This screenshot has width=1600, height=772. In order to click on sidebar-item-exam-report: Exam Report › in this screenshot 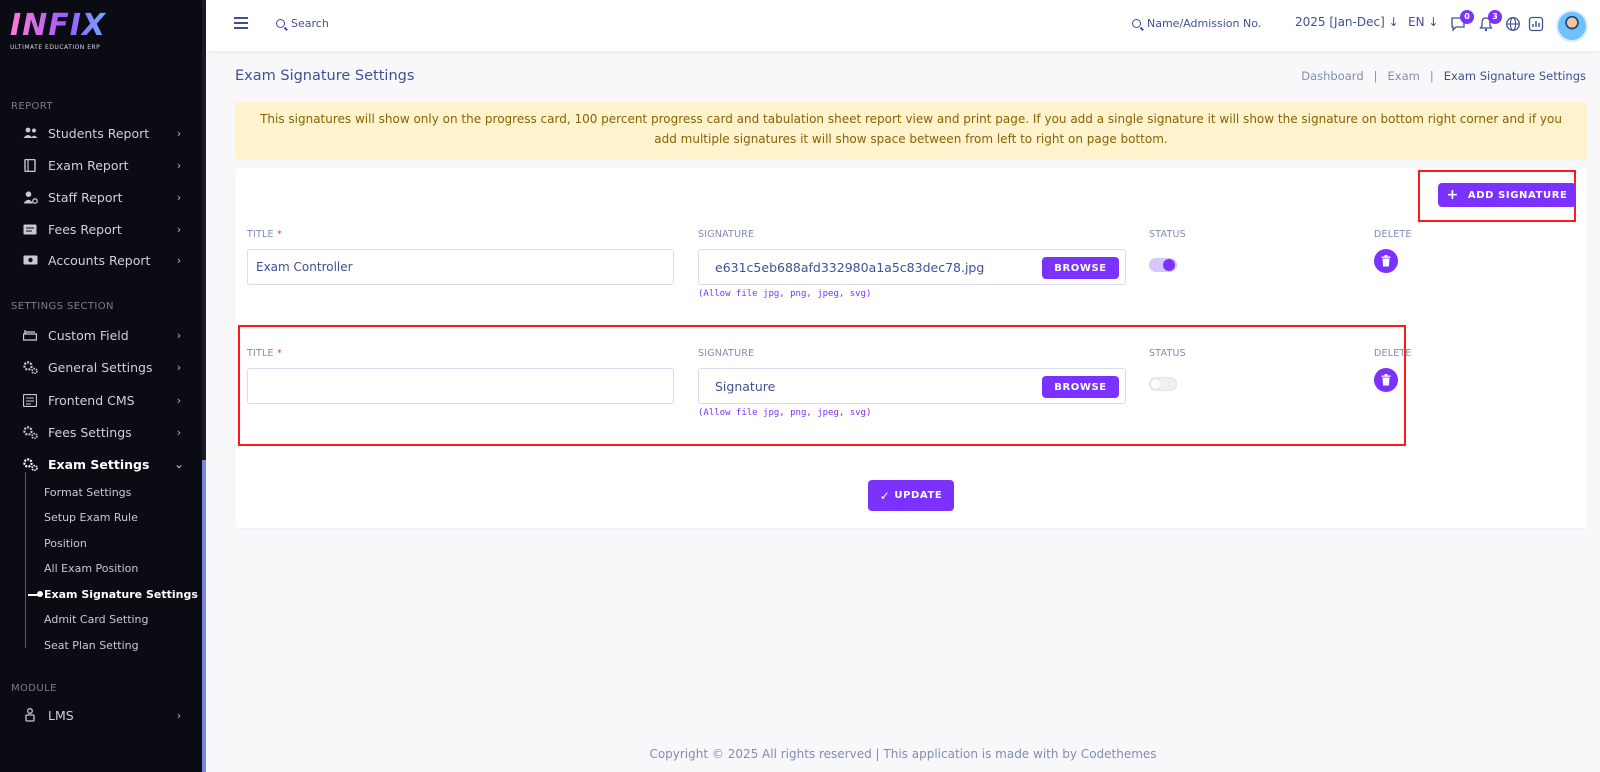, I will do `click(101, 165)`.